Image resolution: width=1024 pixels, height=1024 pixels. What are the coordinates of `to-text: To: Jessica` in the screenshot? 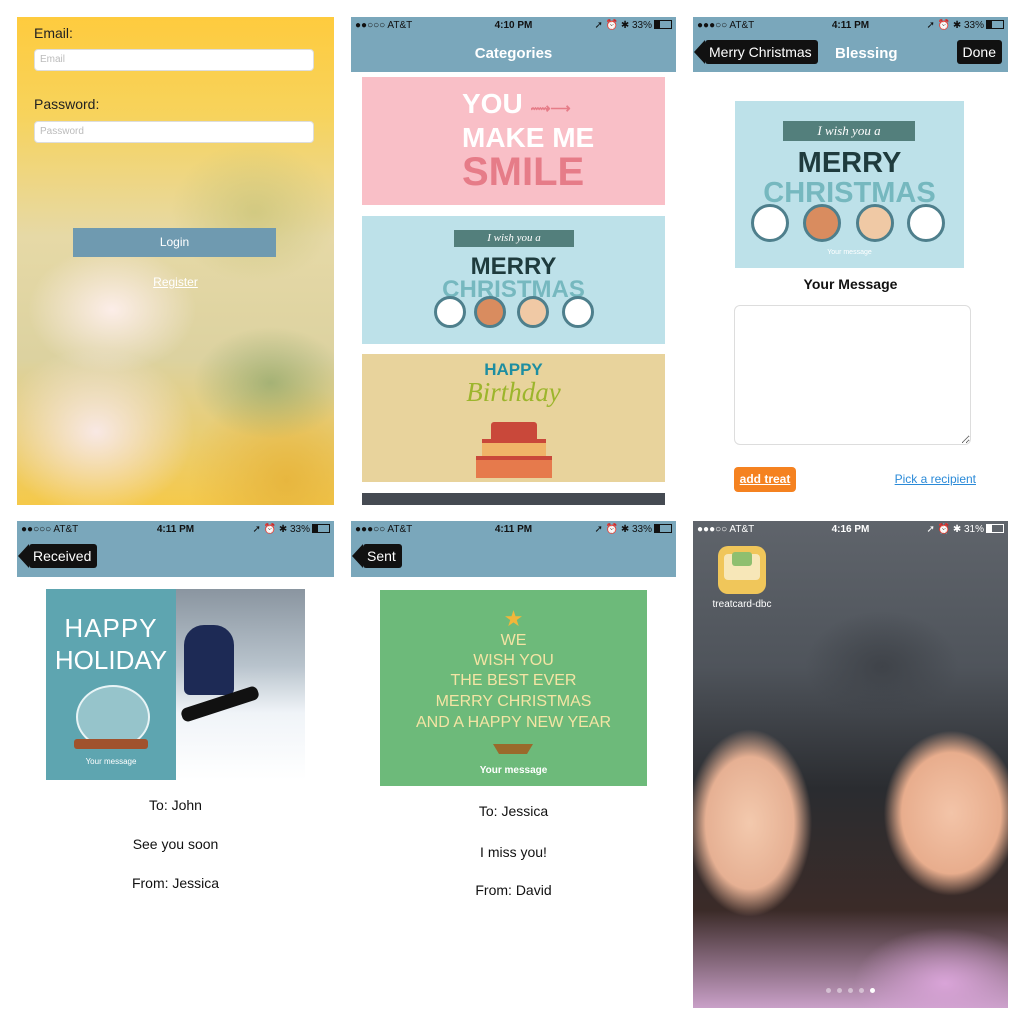 It's located at (513, 811).